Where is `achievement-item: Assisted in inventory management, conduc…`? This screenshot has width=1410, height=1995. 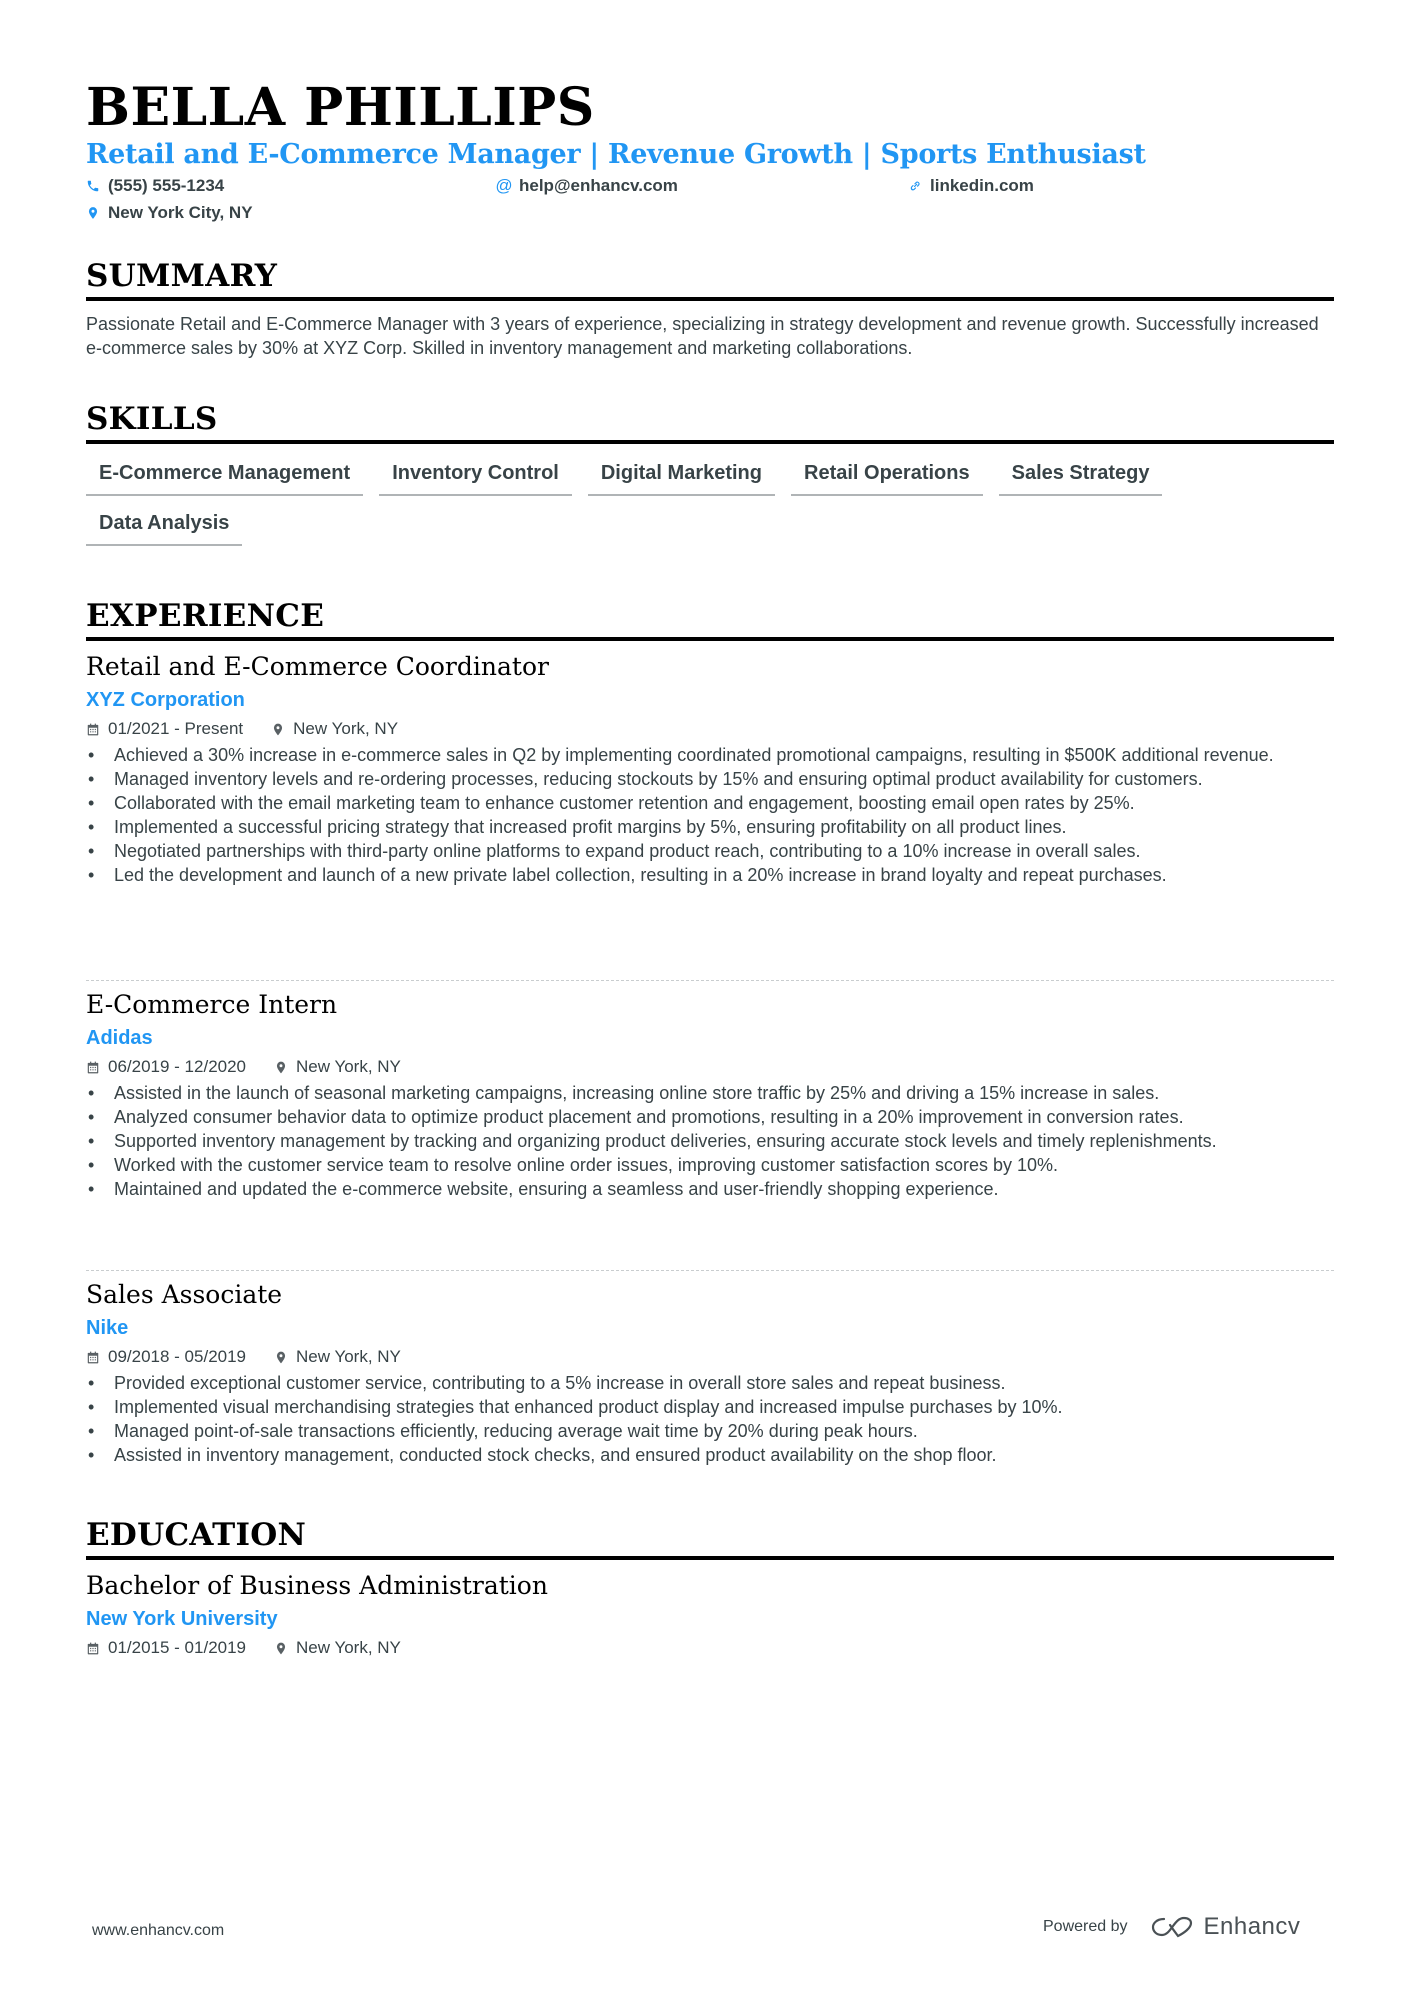 achievement-item: Assisted in inventory management, conduc… is located at coordinates (710, 1455).